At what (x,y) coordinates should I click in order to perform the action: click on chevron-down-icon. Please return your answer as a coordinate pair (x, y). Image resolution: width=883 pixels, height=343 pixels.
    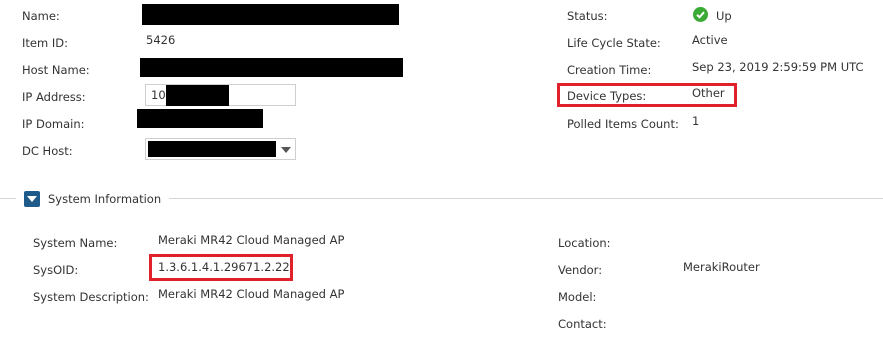
    Looking at the image, I should click on (286, 150).